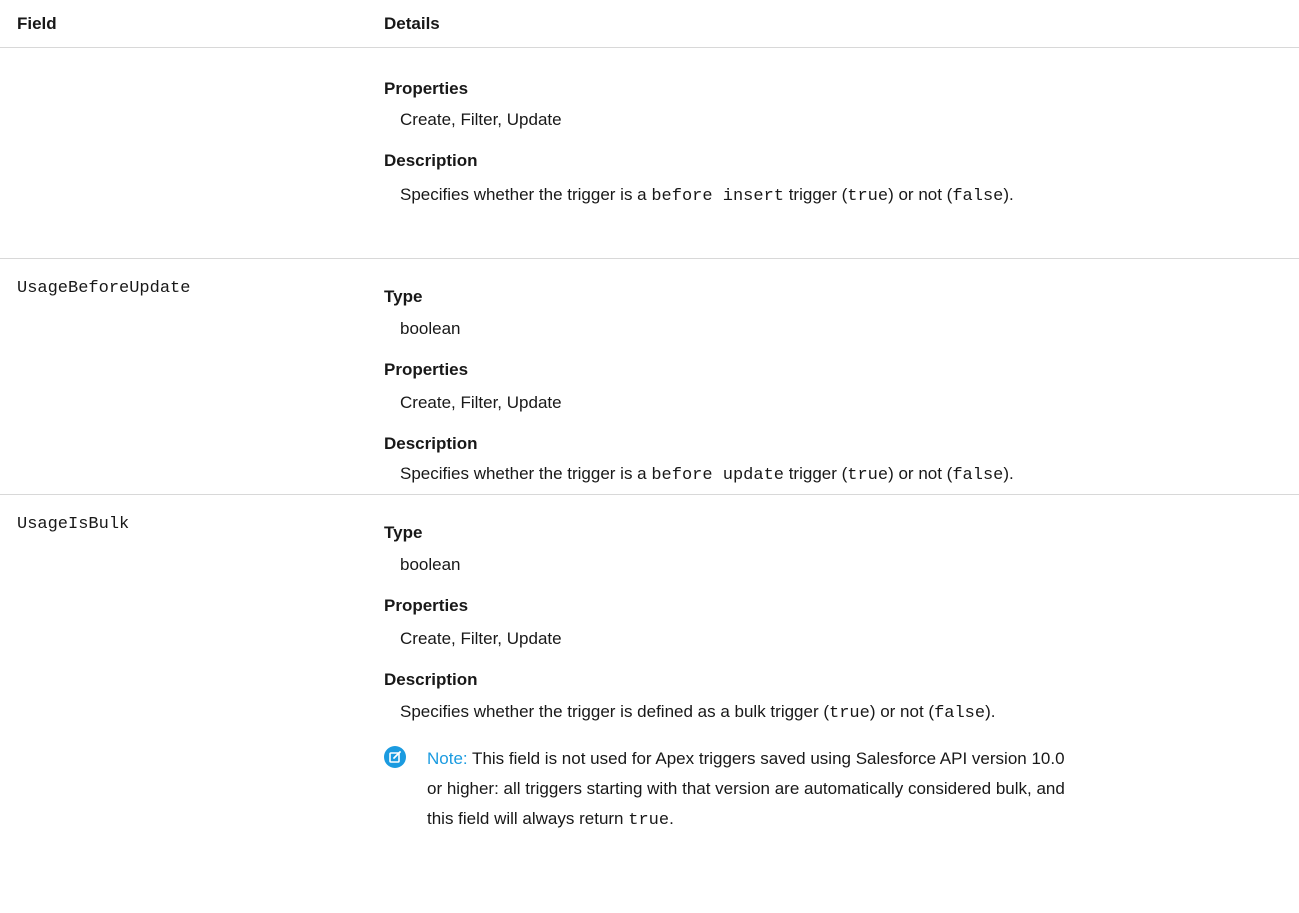 The width and height of the screenshot is (1299, 913). I want to click on field-name: UsageIsBulk, so click(73, 524).